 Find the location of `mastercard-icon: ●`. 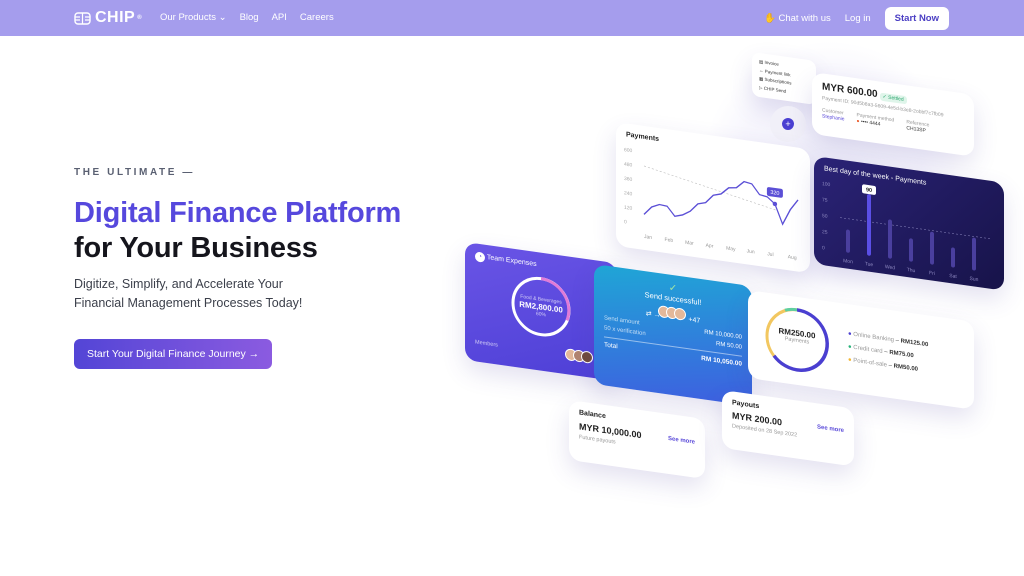

mastercard-icon: ● is located at coordinates (858, 121).